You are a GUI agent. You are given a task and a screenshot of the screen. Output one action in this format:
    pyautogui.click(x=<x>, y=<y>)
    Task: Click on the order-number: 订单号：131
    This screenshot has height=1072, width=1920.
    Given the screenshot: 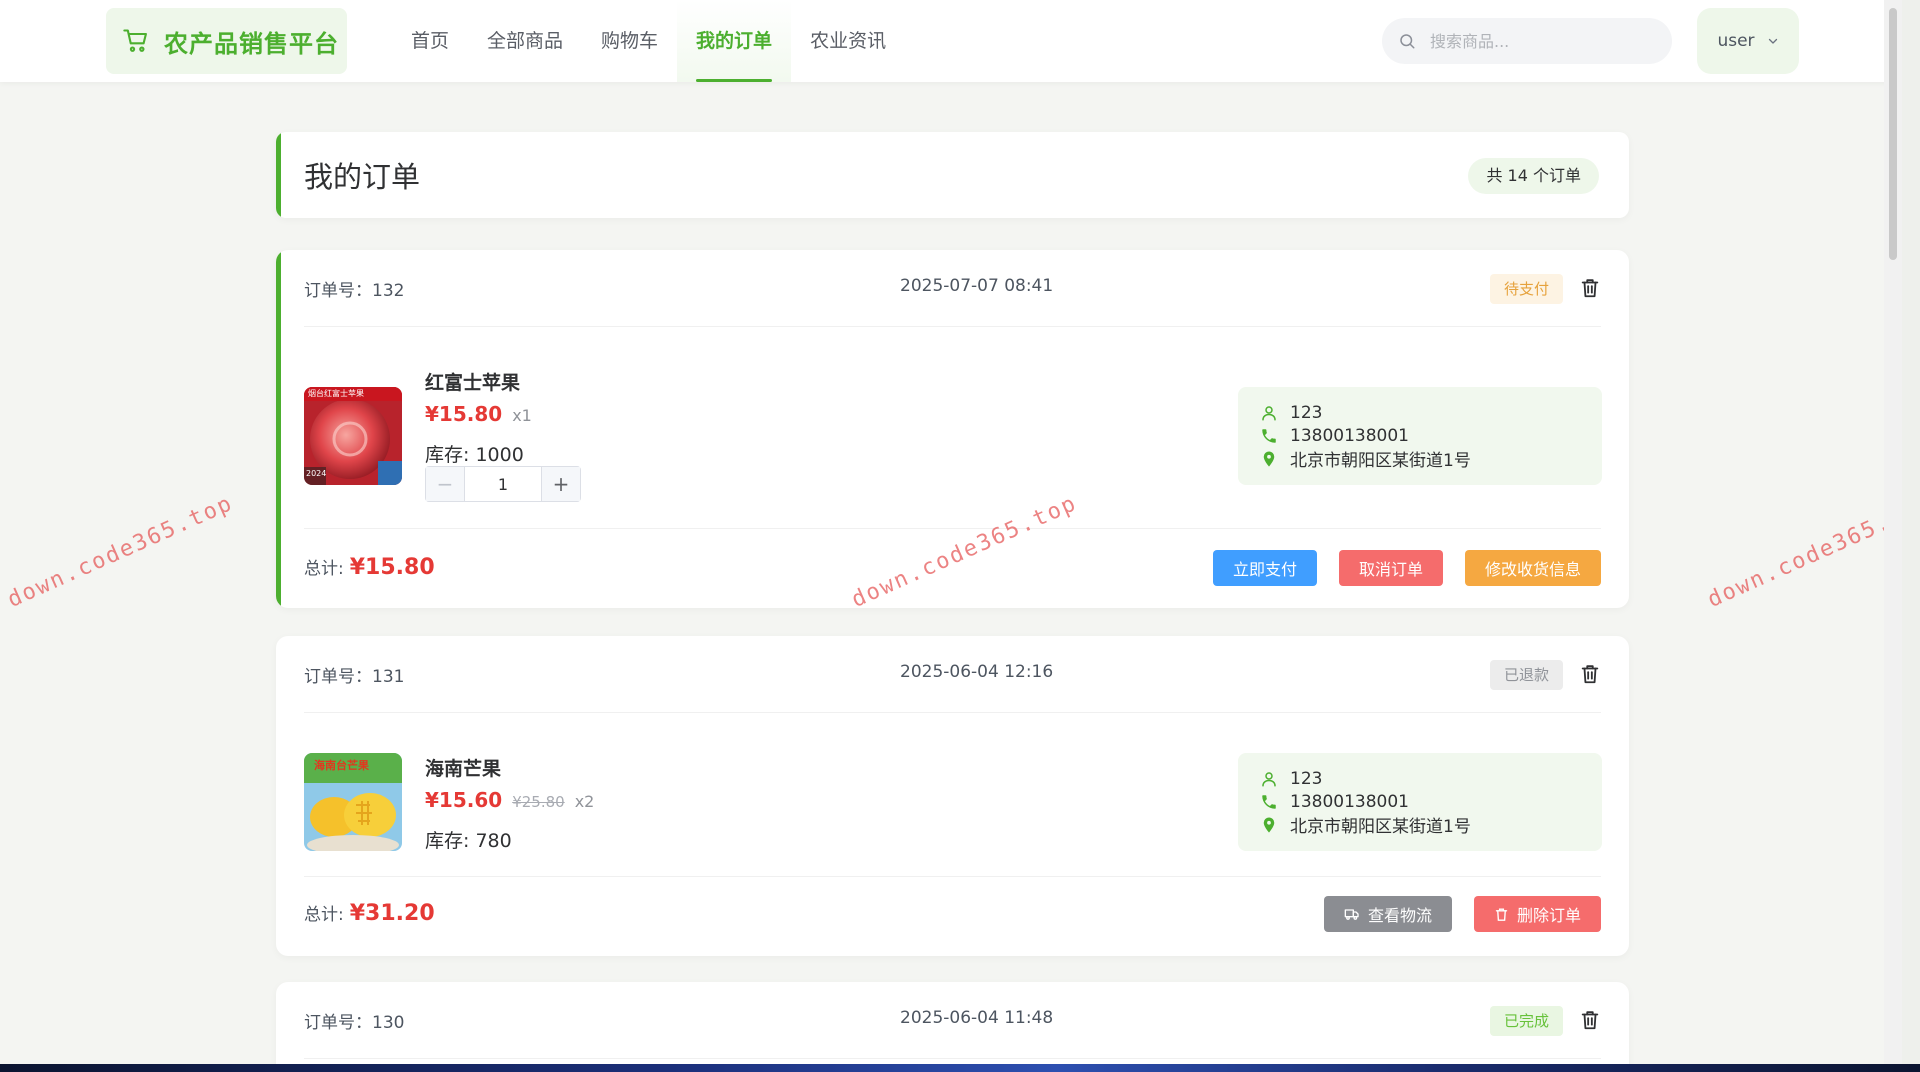 What is the action you would take?
    pyautogui.click(x=354, y=677)
    